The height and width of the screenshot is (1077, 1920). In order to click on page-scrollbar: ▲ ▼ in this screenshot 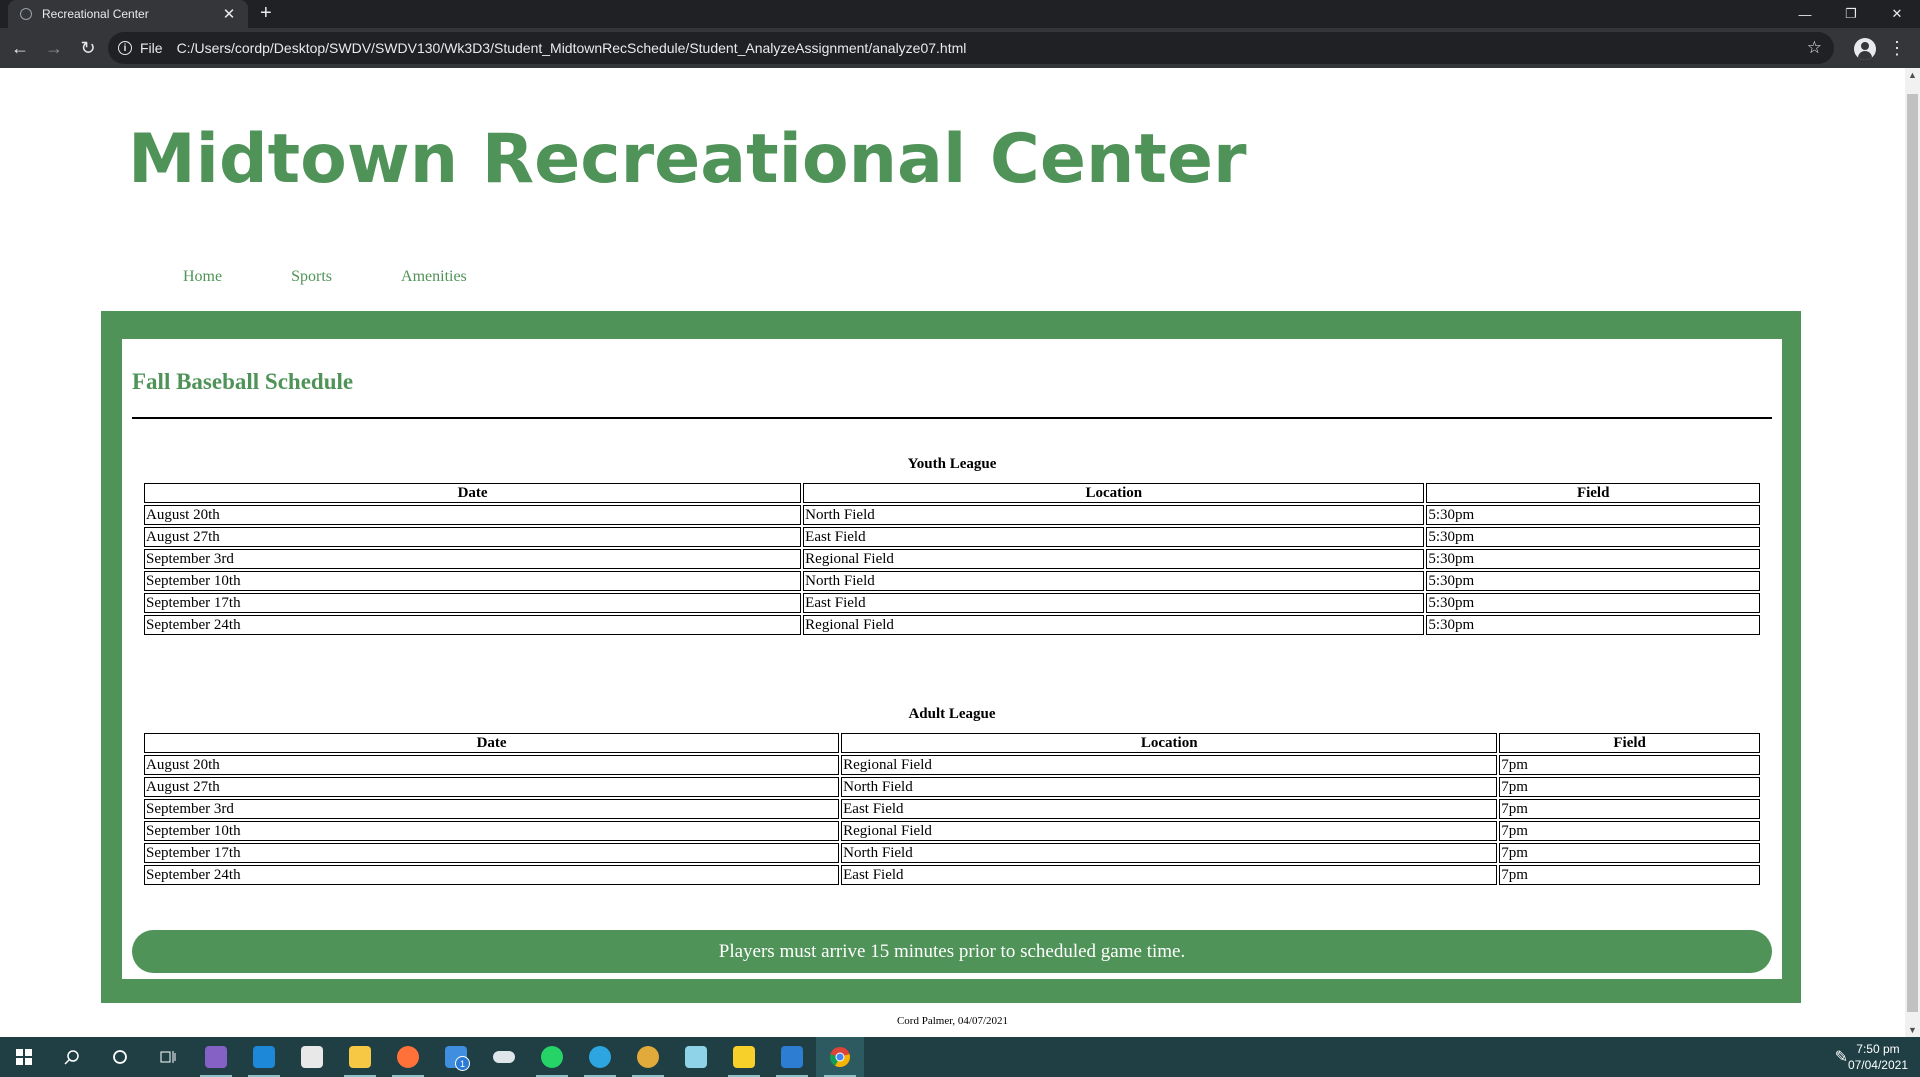, I will do `click(1912, 552)`.